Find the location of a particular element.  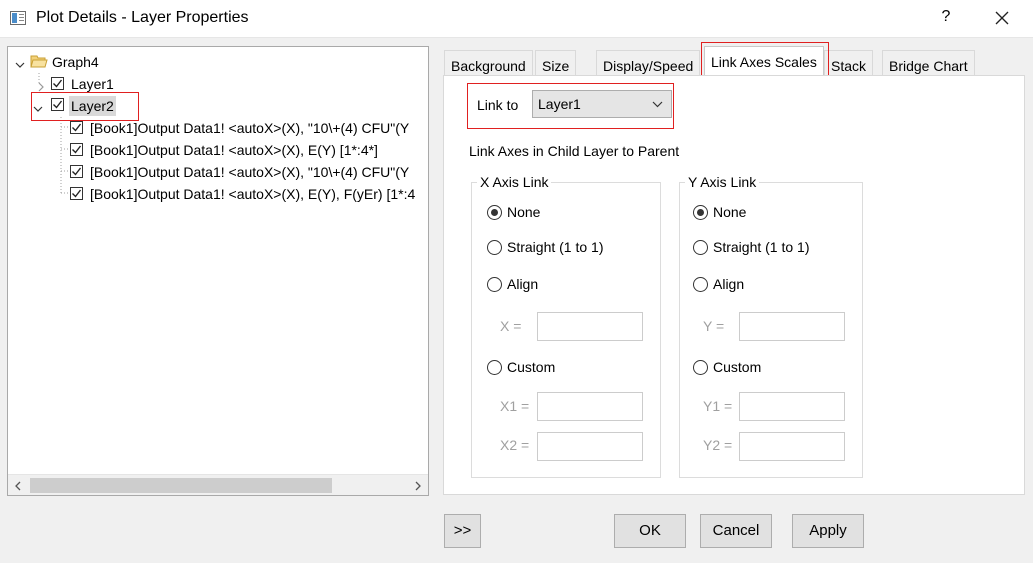

x-align-input is located at coordinates (590, 326).